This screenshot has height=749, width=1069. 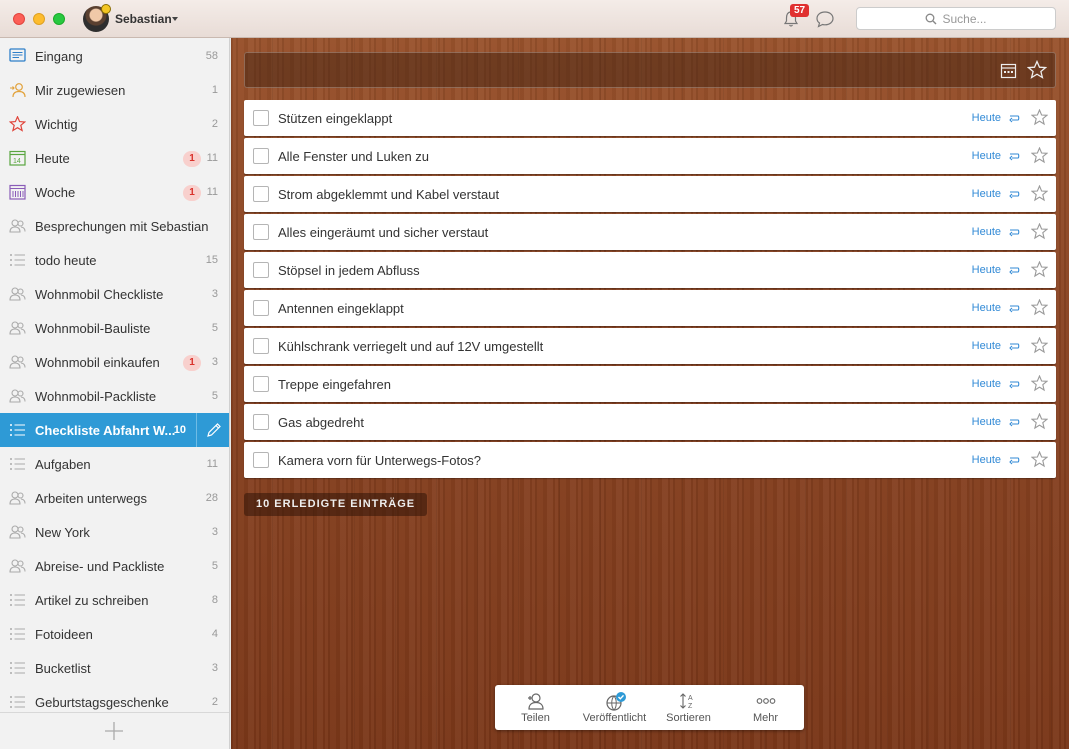 I want to click on sidebar-item: Checkliste Abfahrt W... 10, so click(x=114, y=430).